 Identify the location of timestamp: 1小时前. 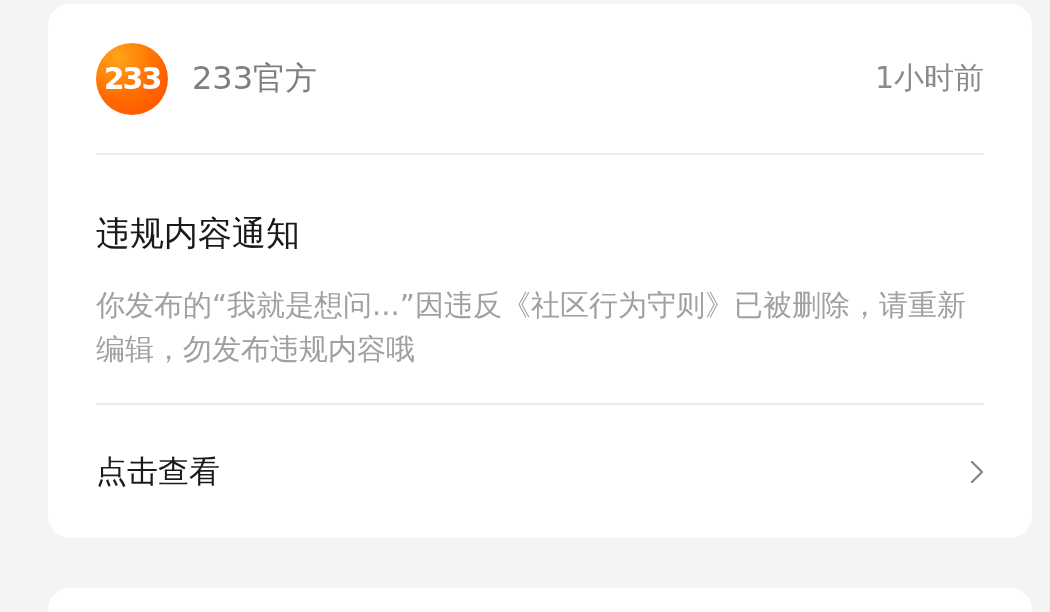
(929, 78).